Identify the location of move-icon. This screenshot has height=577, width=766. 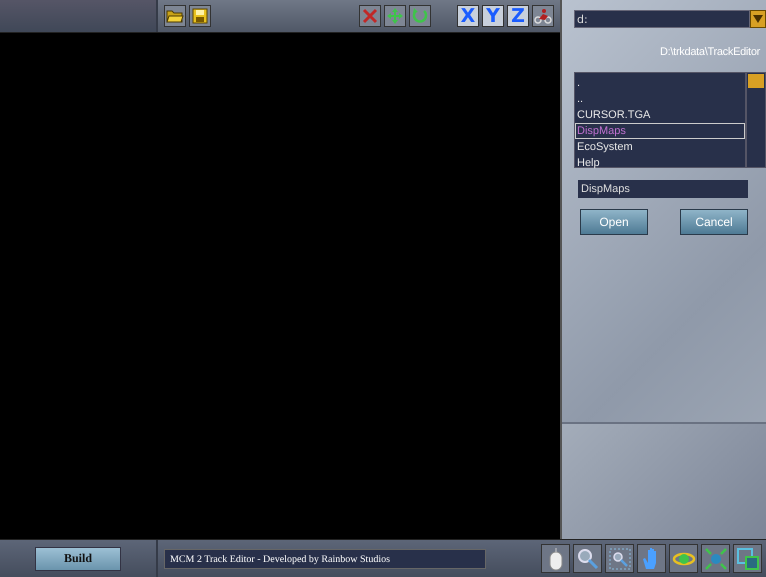
(395, 16).